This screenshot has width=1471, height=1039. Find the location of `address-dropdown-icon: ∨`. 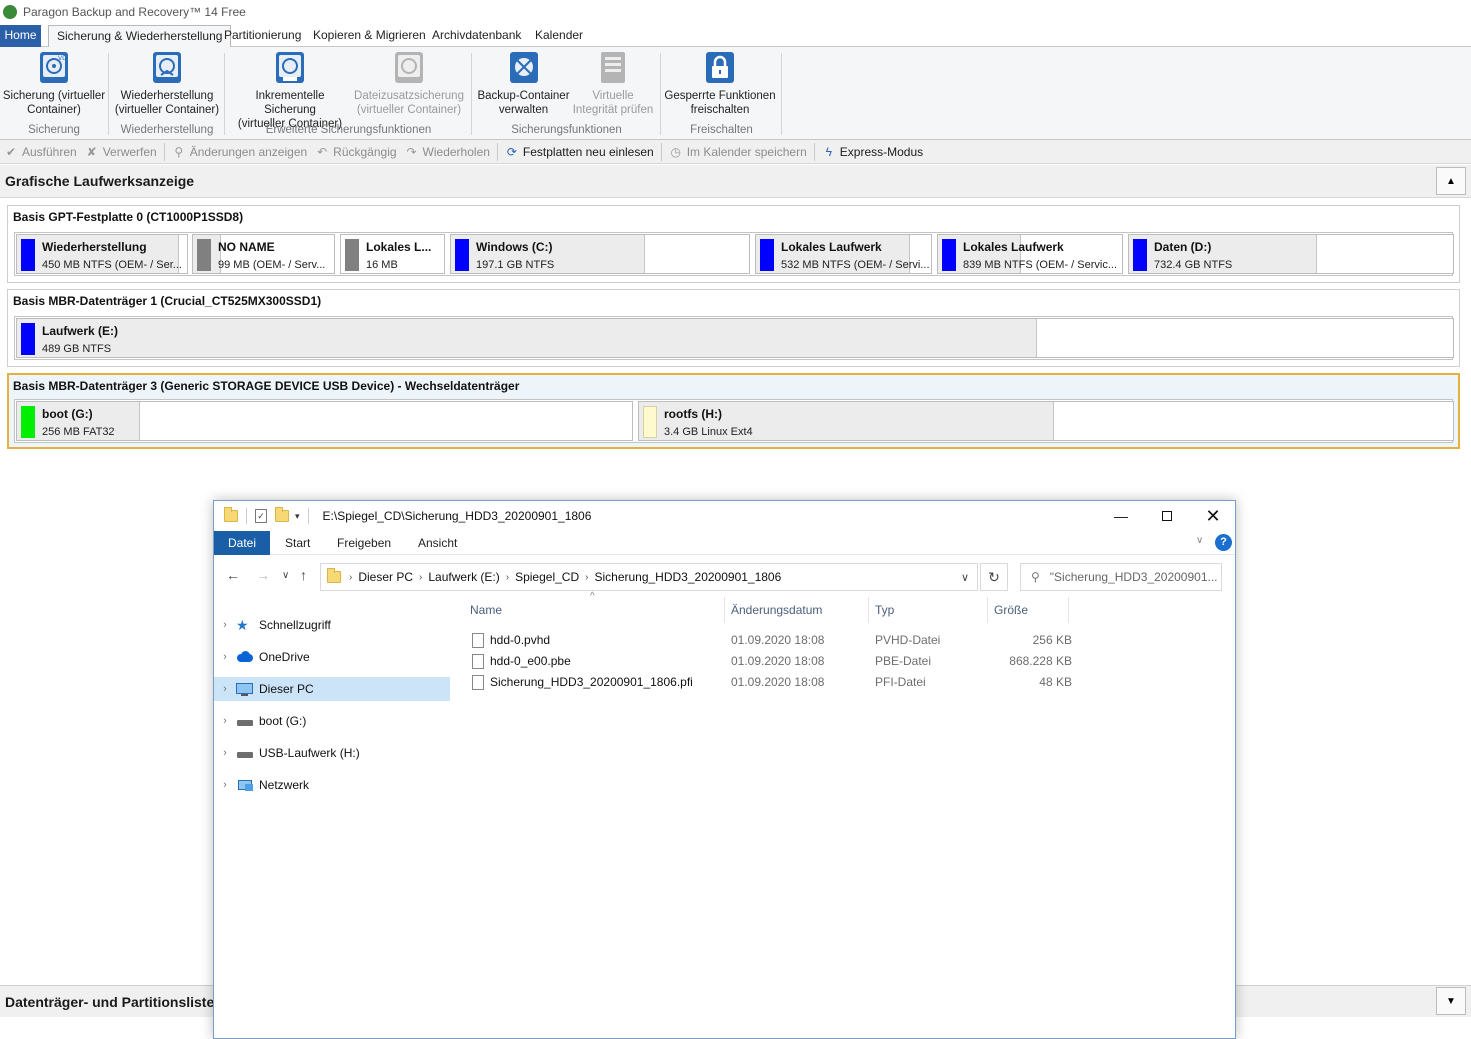

address-dropdown-icon: ∨ is located at coordinates (965, 577).